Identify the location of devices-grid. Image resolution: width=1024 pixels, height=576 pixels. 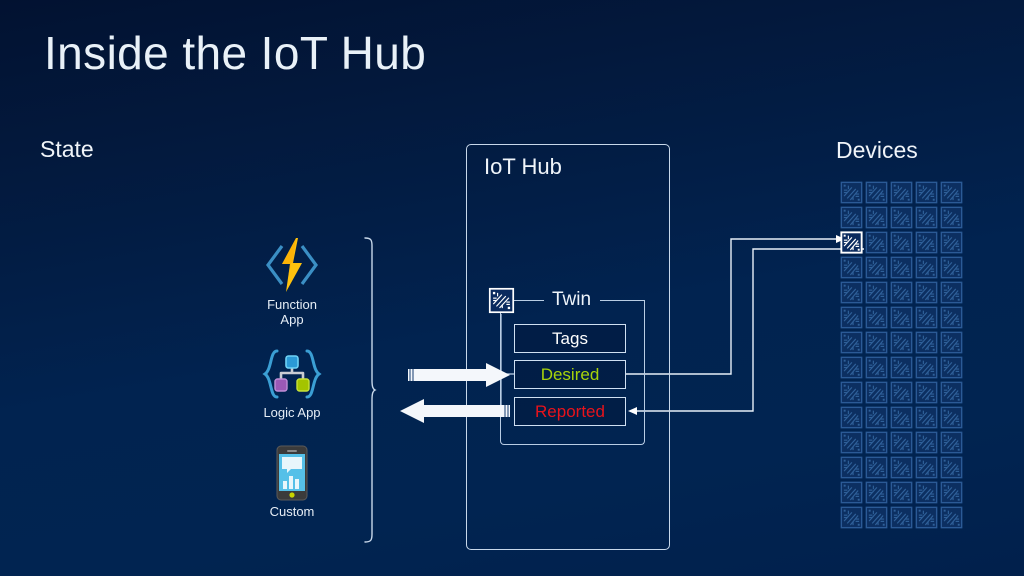
(901, 355).